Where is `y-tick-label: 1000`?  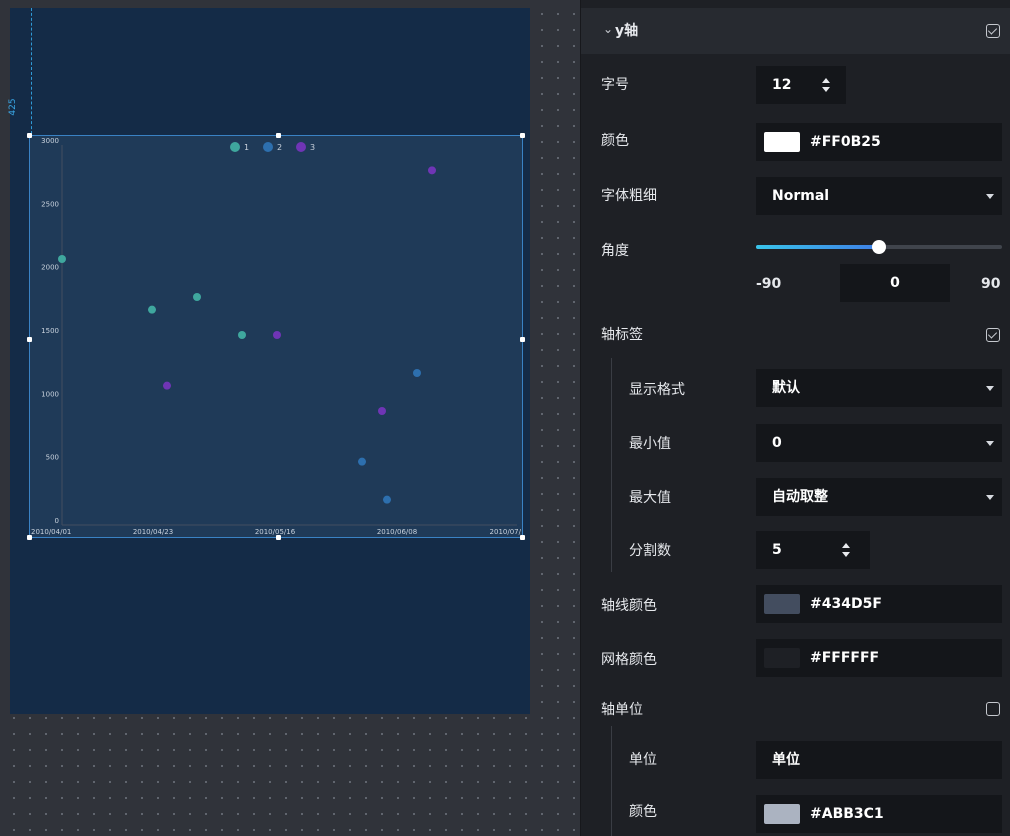
y-tick-label: 1000 is located at coordinates (50, 394).